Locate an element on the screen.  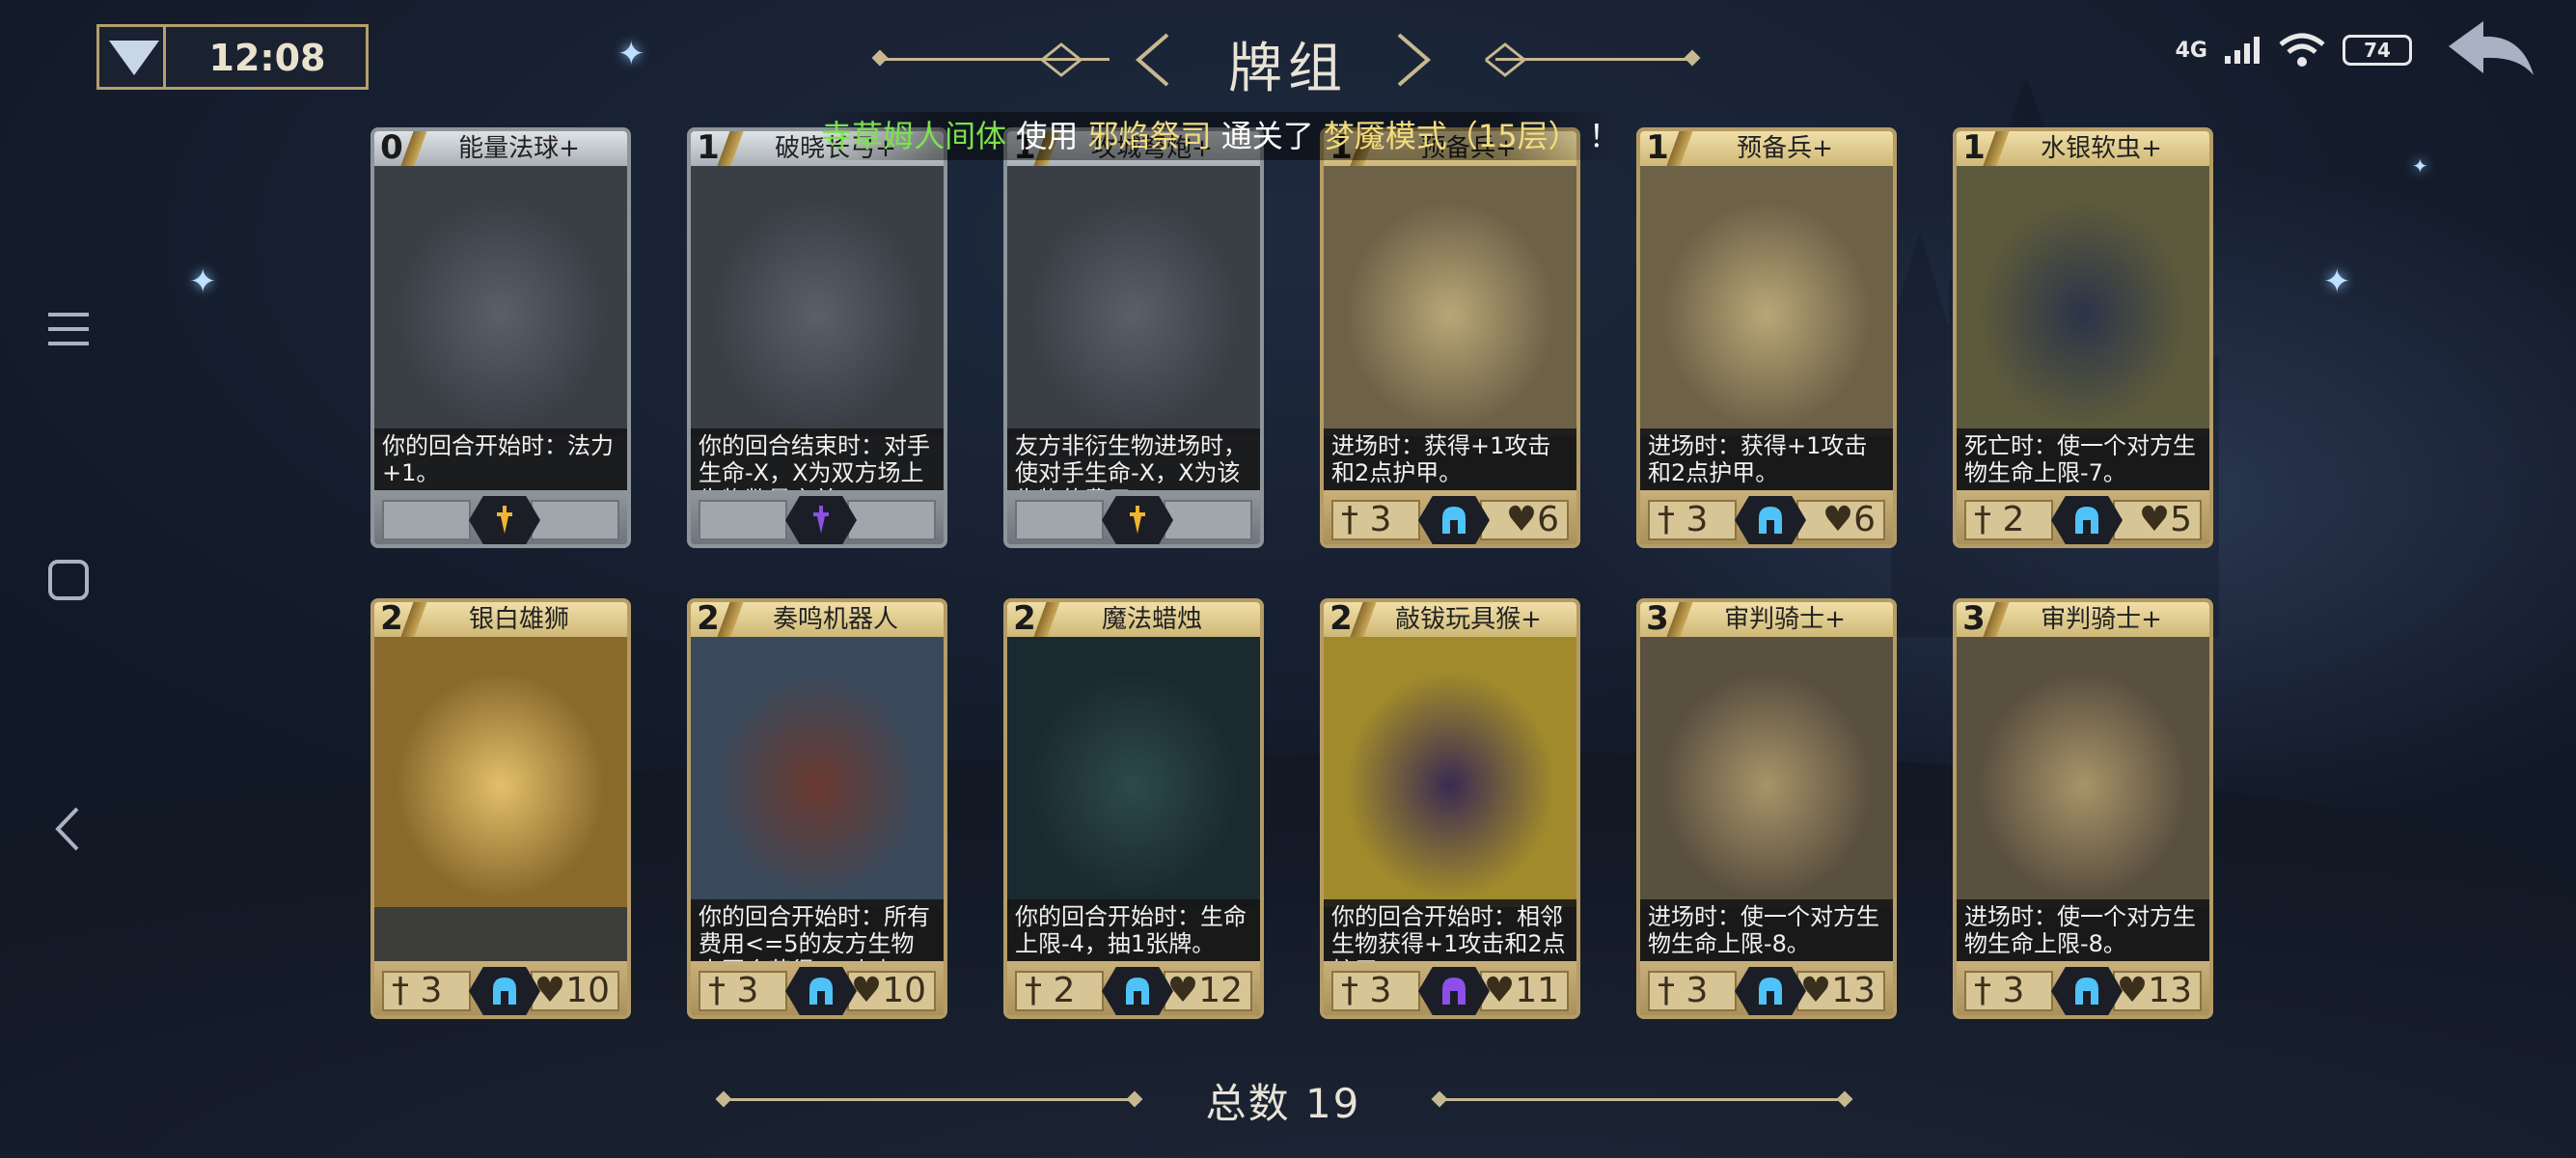
back-chevron-icon is located at coordinates (68, 829).